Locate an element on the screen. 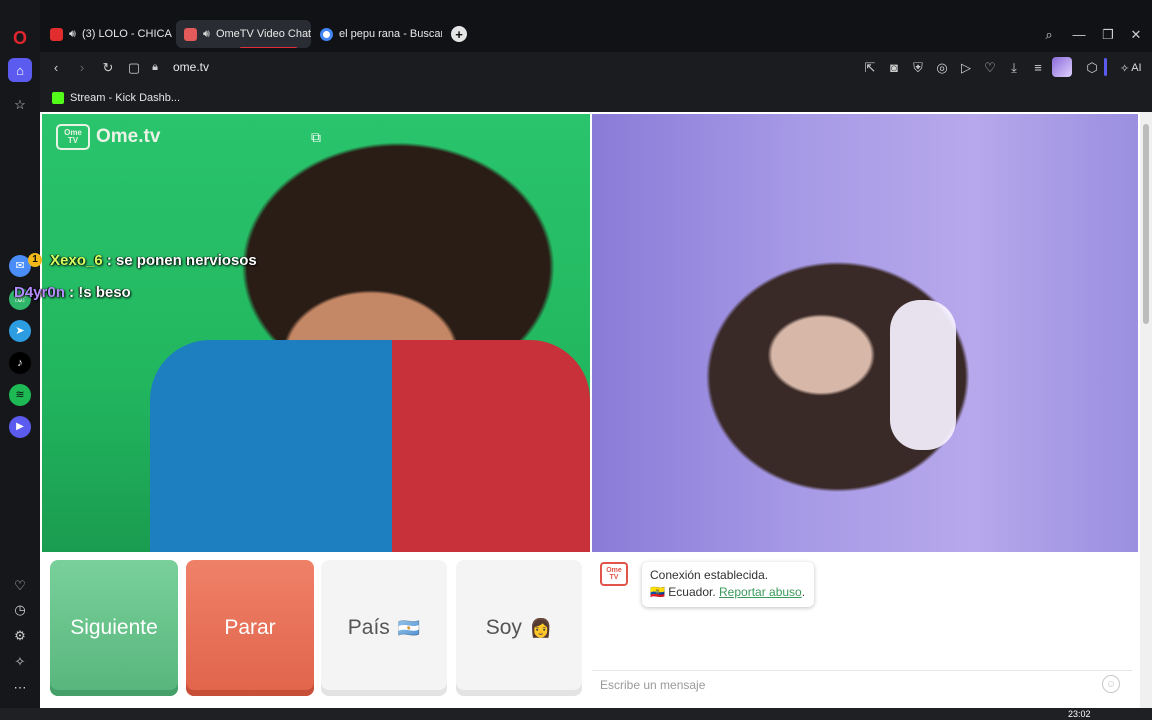 The image size is (1152, 720). audio-playing-indicator is located at coordinates (268, 47).